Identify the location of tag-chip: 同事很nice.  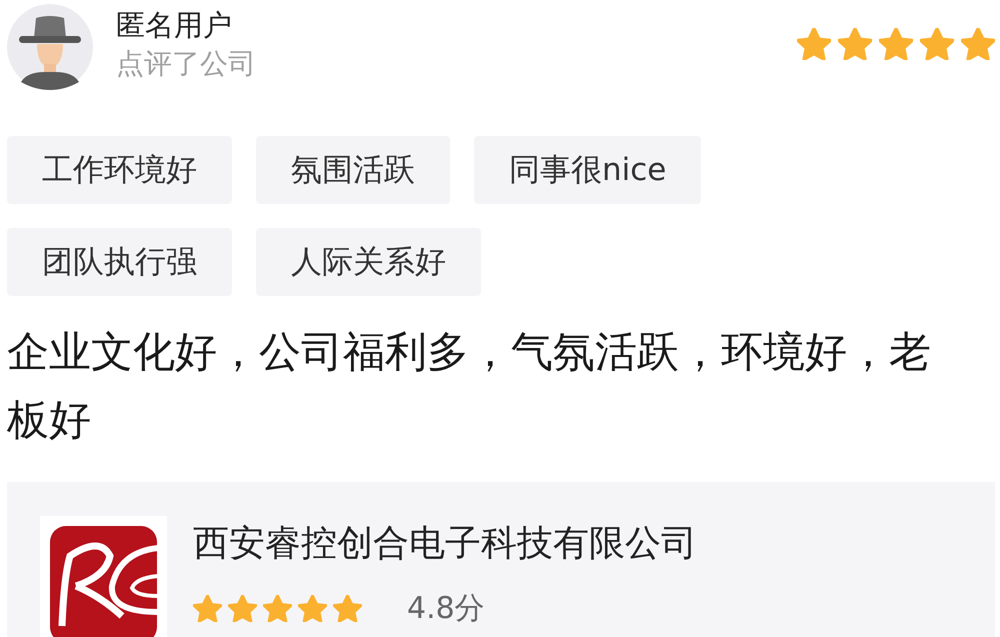
(588, 170).